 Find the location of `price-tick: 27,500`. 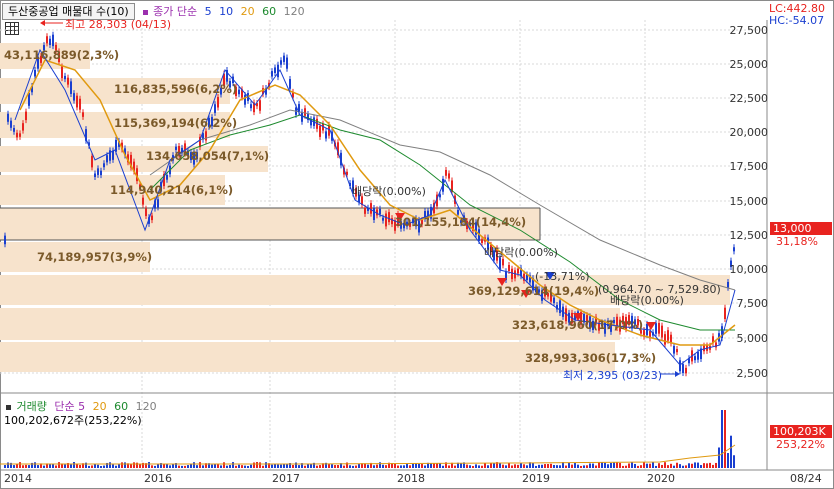

price-tick: 27,500 is located at coordinates (749, 30).